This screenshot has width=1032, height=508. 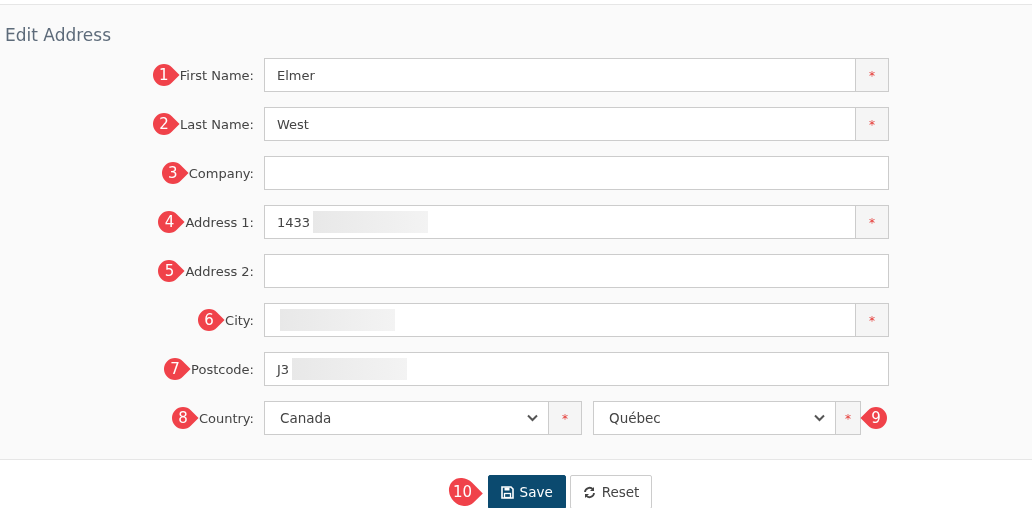 I want to click on input-field: Elmer, so click(x=560, y=75).